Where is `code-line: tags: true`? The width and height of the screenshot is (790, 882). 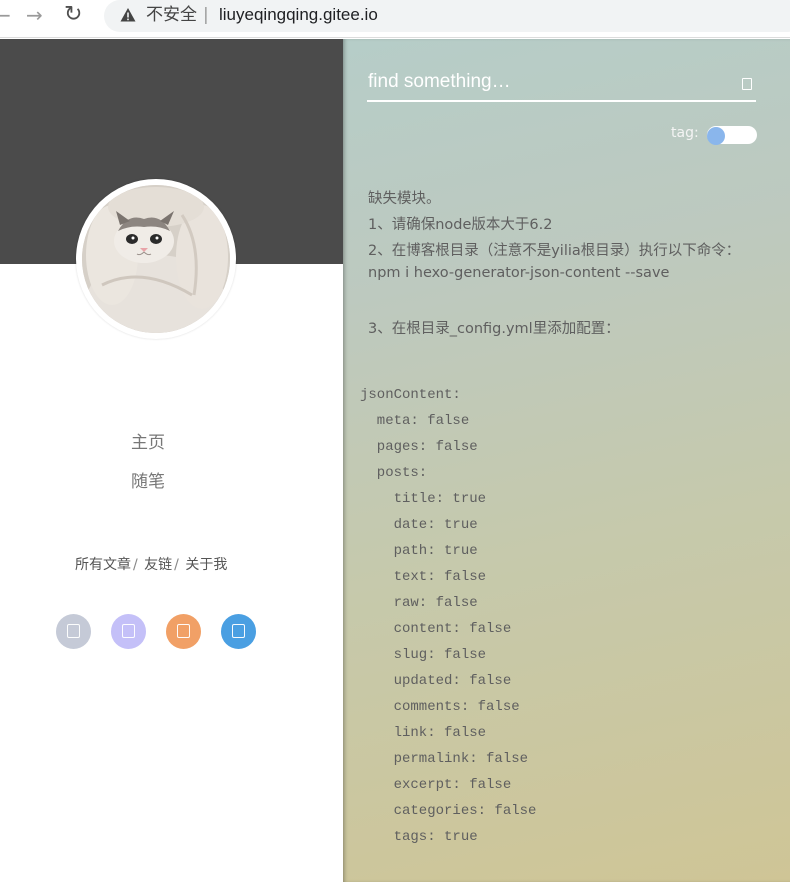 code-line: tags: true is located at coordinates (419, 837).